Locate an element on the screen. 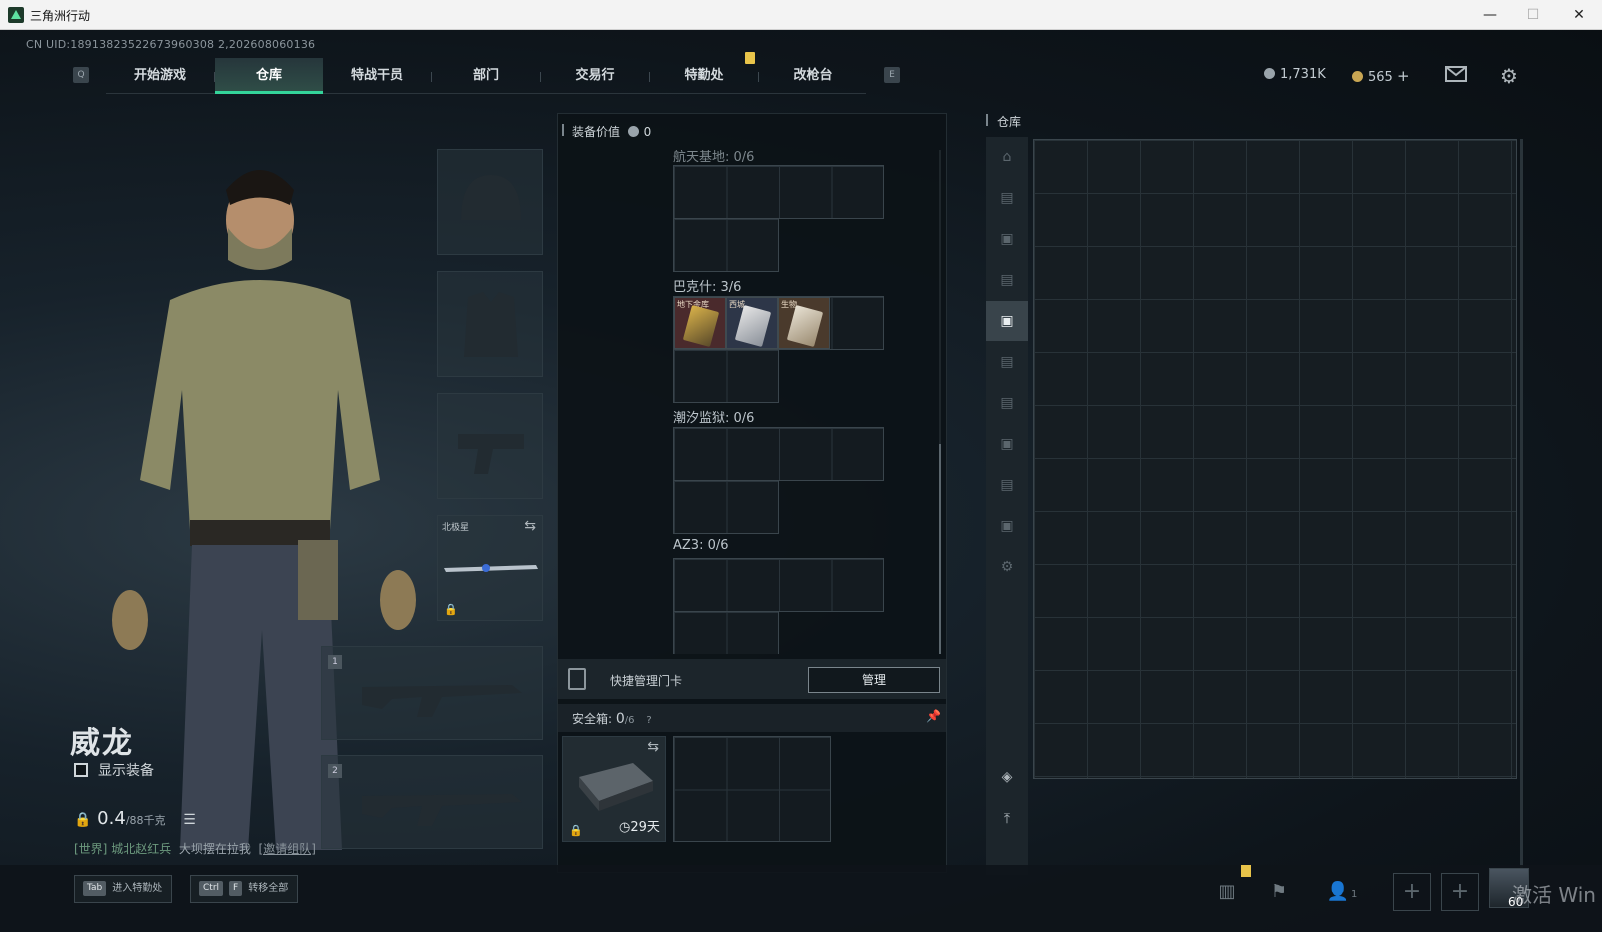 The image size is (1602, 932). help-icon: ? is located at coordinates (648, 720).